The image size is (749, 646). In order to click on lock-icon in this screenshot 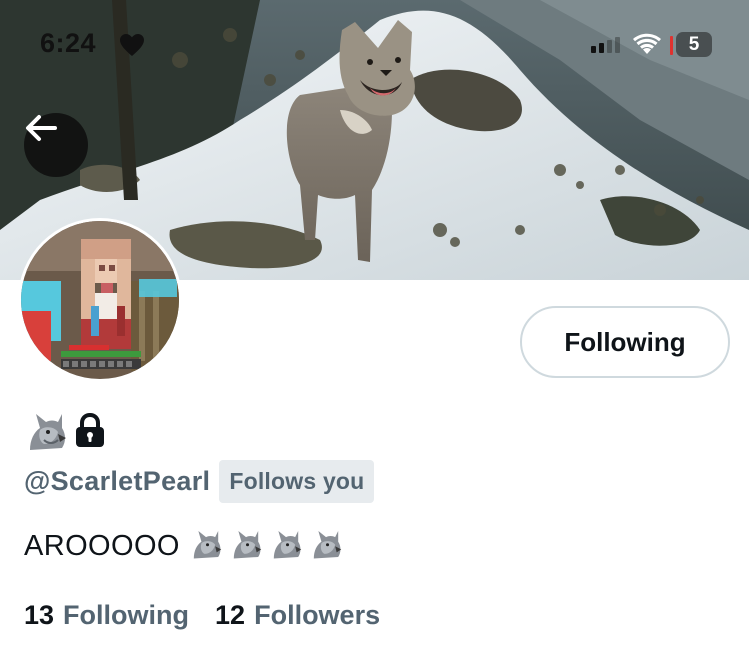, I will do `click(90, 433)`.